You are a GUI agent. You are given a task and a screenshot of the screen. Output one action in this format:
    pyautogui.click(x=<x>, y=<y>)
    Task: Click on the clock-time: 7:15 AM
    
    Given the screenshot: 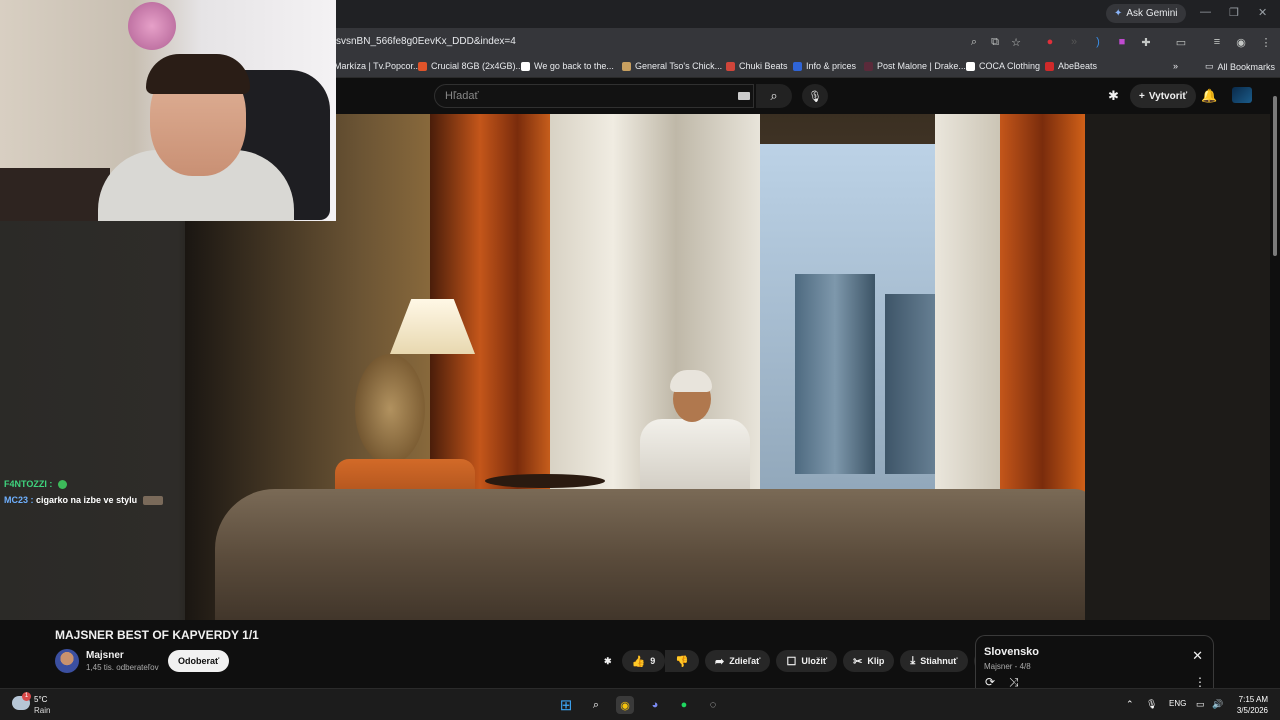 What is the action you would take?
    pyautogui.click(x=1253, y=699)
    